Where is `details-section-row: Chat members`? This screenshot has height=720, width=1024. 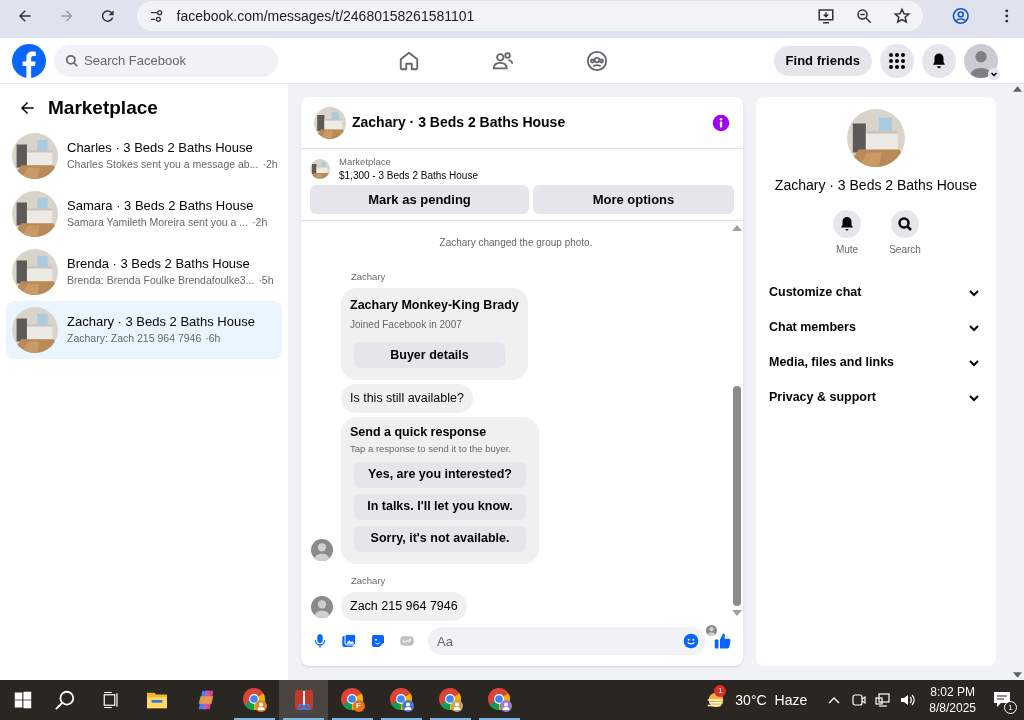 details-section-row: Chat members is located at coordinates (876, 327).